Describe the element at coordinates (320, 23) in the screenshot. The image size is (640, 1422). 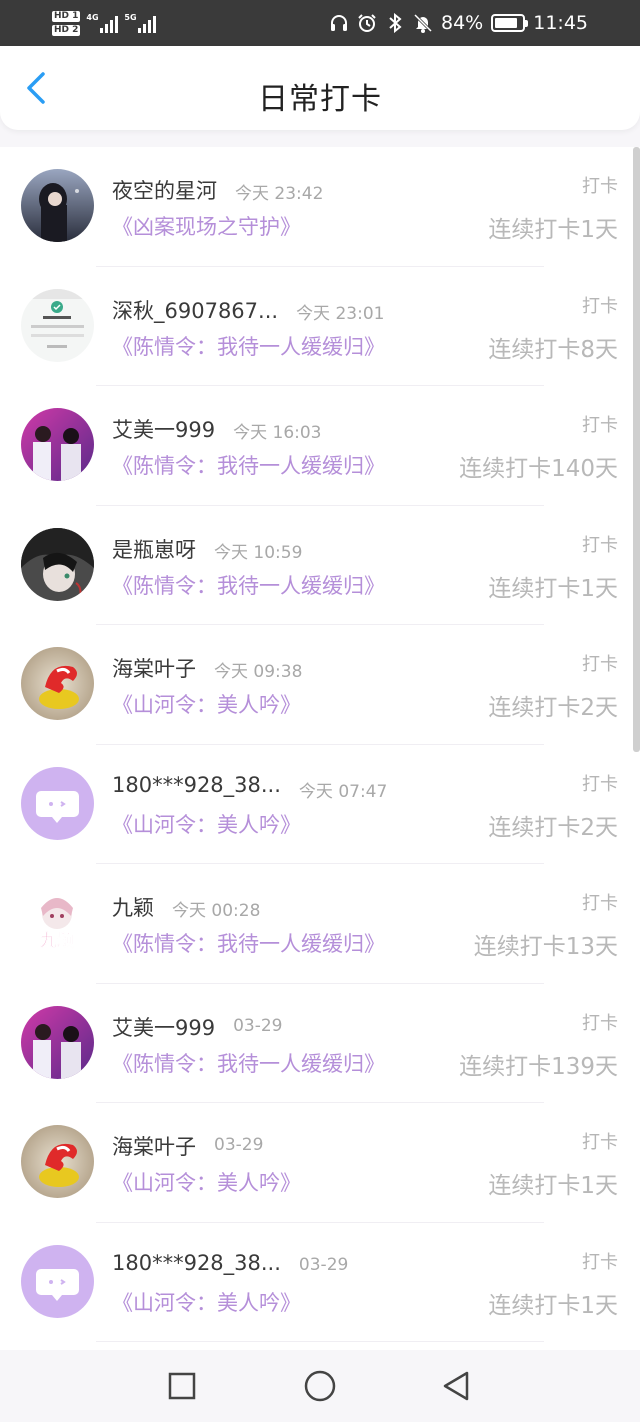
I see `status-bar: HD 1 HD 2 4G 5G 84% 11:45` at that location.